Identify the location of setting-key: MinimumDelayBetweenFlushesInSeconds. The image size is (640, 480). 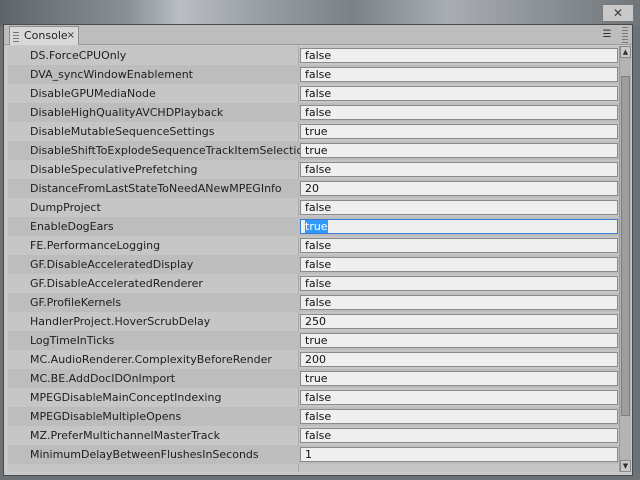
(144, 454).